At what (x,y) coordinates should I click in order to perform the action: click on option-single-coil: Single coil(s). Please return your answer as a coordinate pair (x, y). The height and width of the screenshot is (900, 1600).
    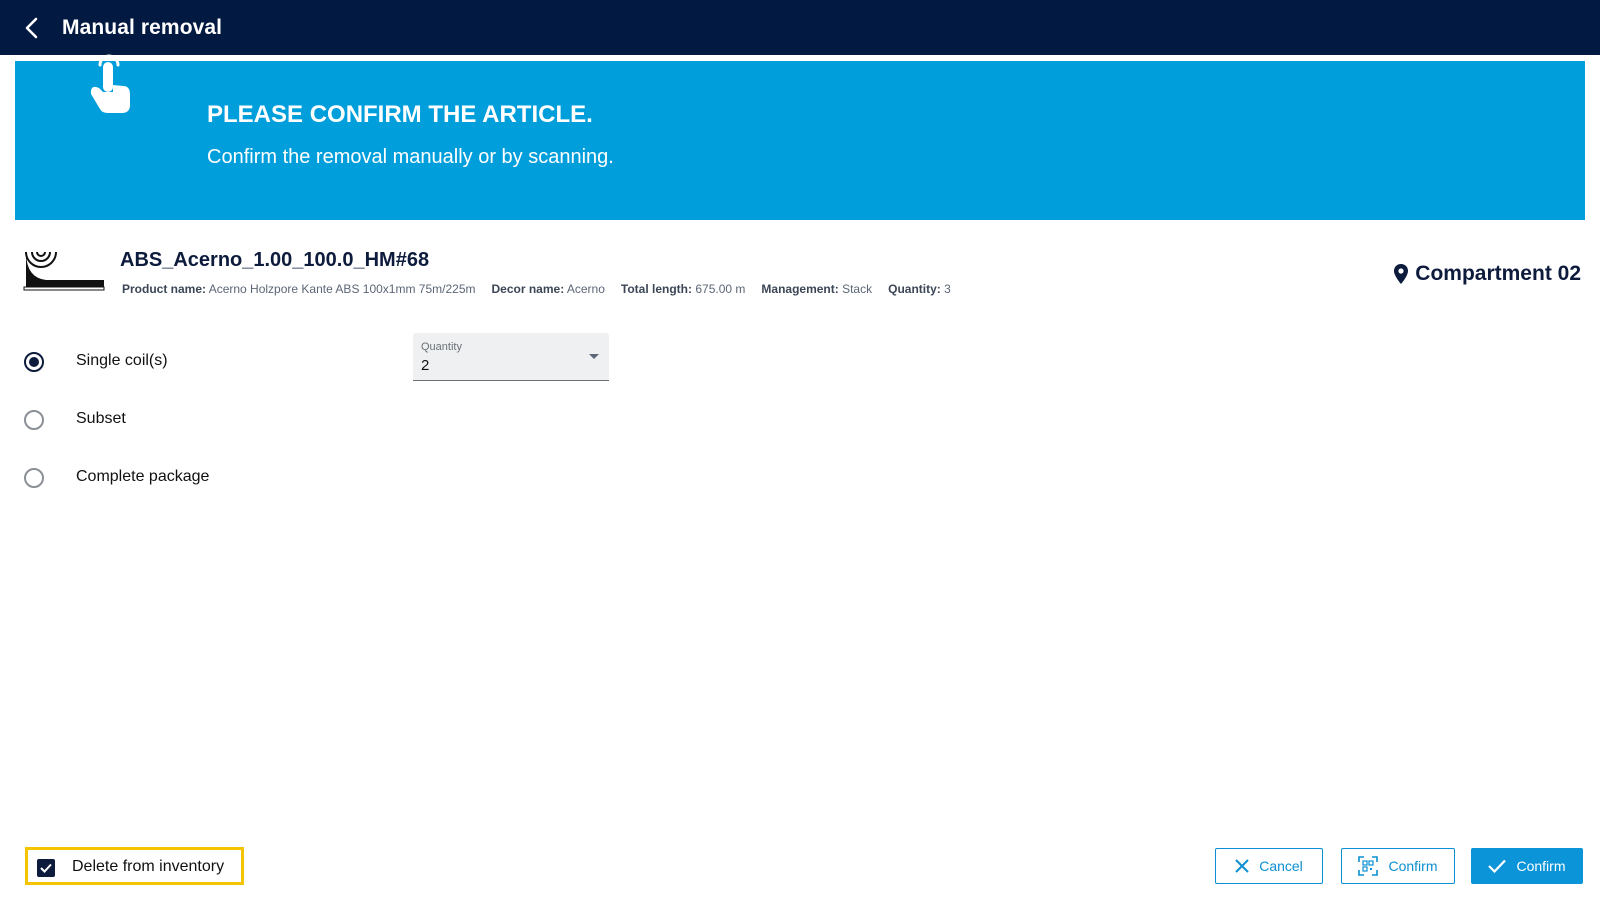
    Looking at the image, I should click on (96, 362).